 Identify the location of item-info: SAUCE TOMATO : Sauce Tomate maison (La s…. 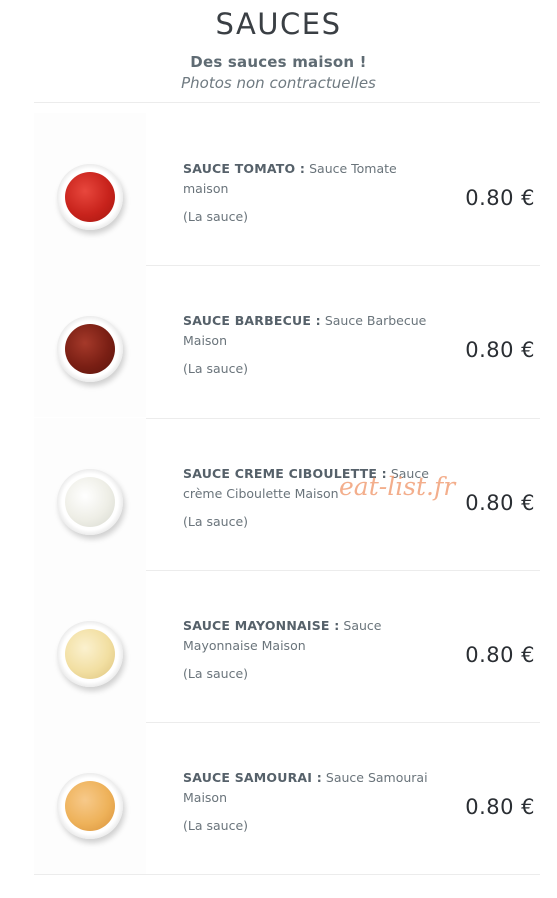
(313, 193).